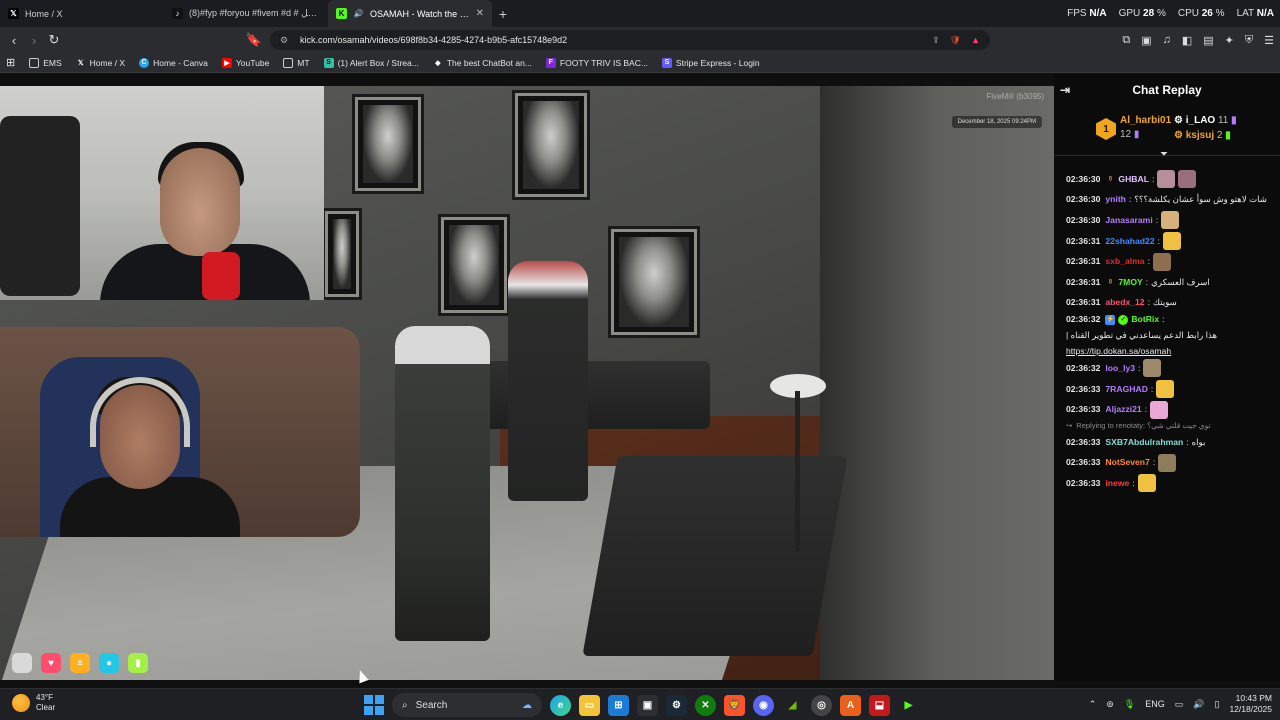 Image resolution: width=1280 pixels, height=720 pixels. Describe the element at coordinates (1130, 282) in the screenshot. I see `chat-username: 7MOY` at that location.